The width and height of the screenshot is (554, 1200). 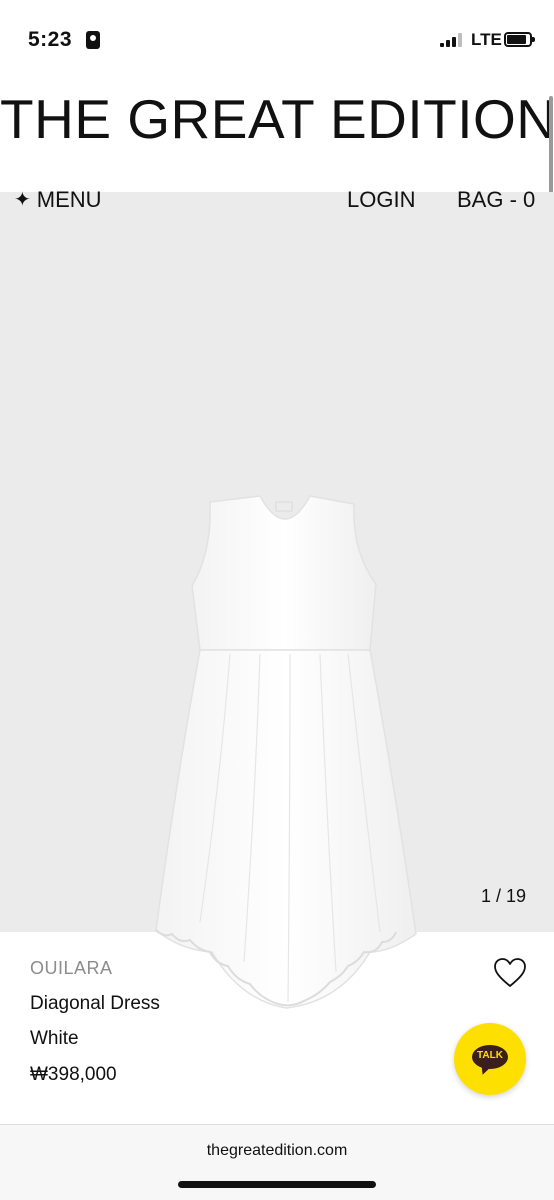 I want to click on product-name: Diagonal Dress, so click(x=95, y=1003).